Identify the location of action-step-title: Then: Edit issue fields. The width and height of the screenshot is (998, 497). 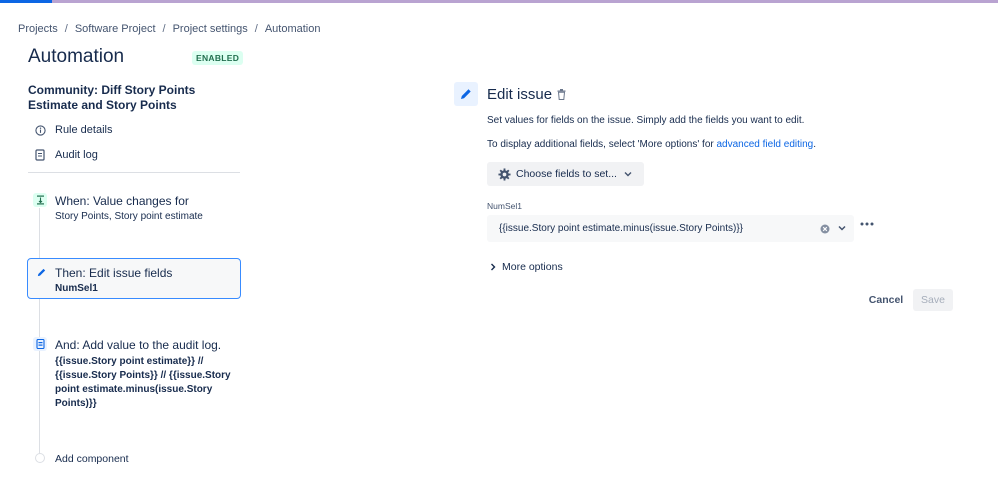
(113, 273).